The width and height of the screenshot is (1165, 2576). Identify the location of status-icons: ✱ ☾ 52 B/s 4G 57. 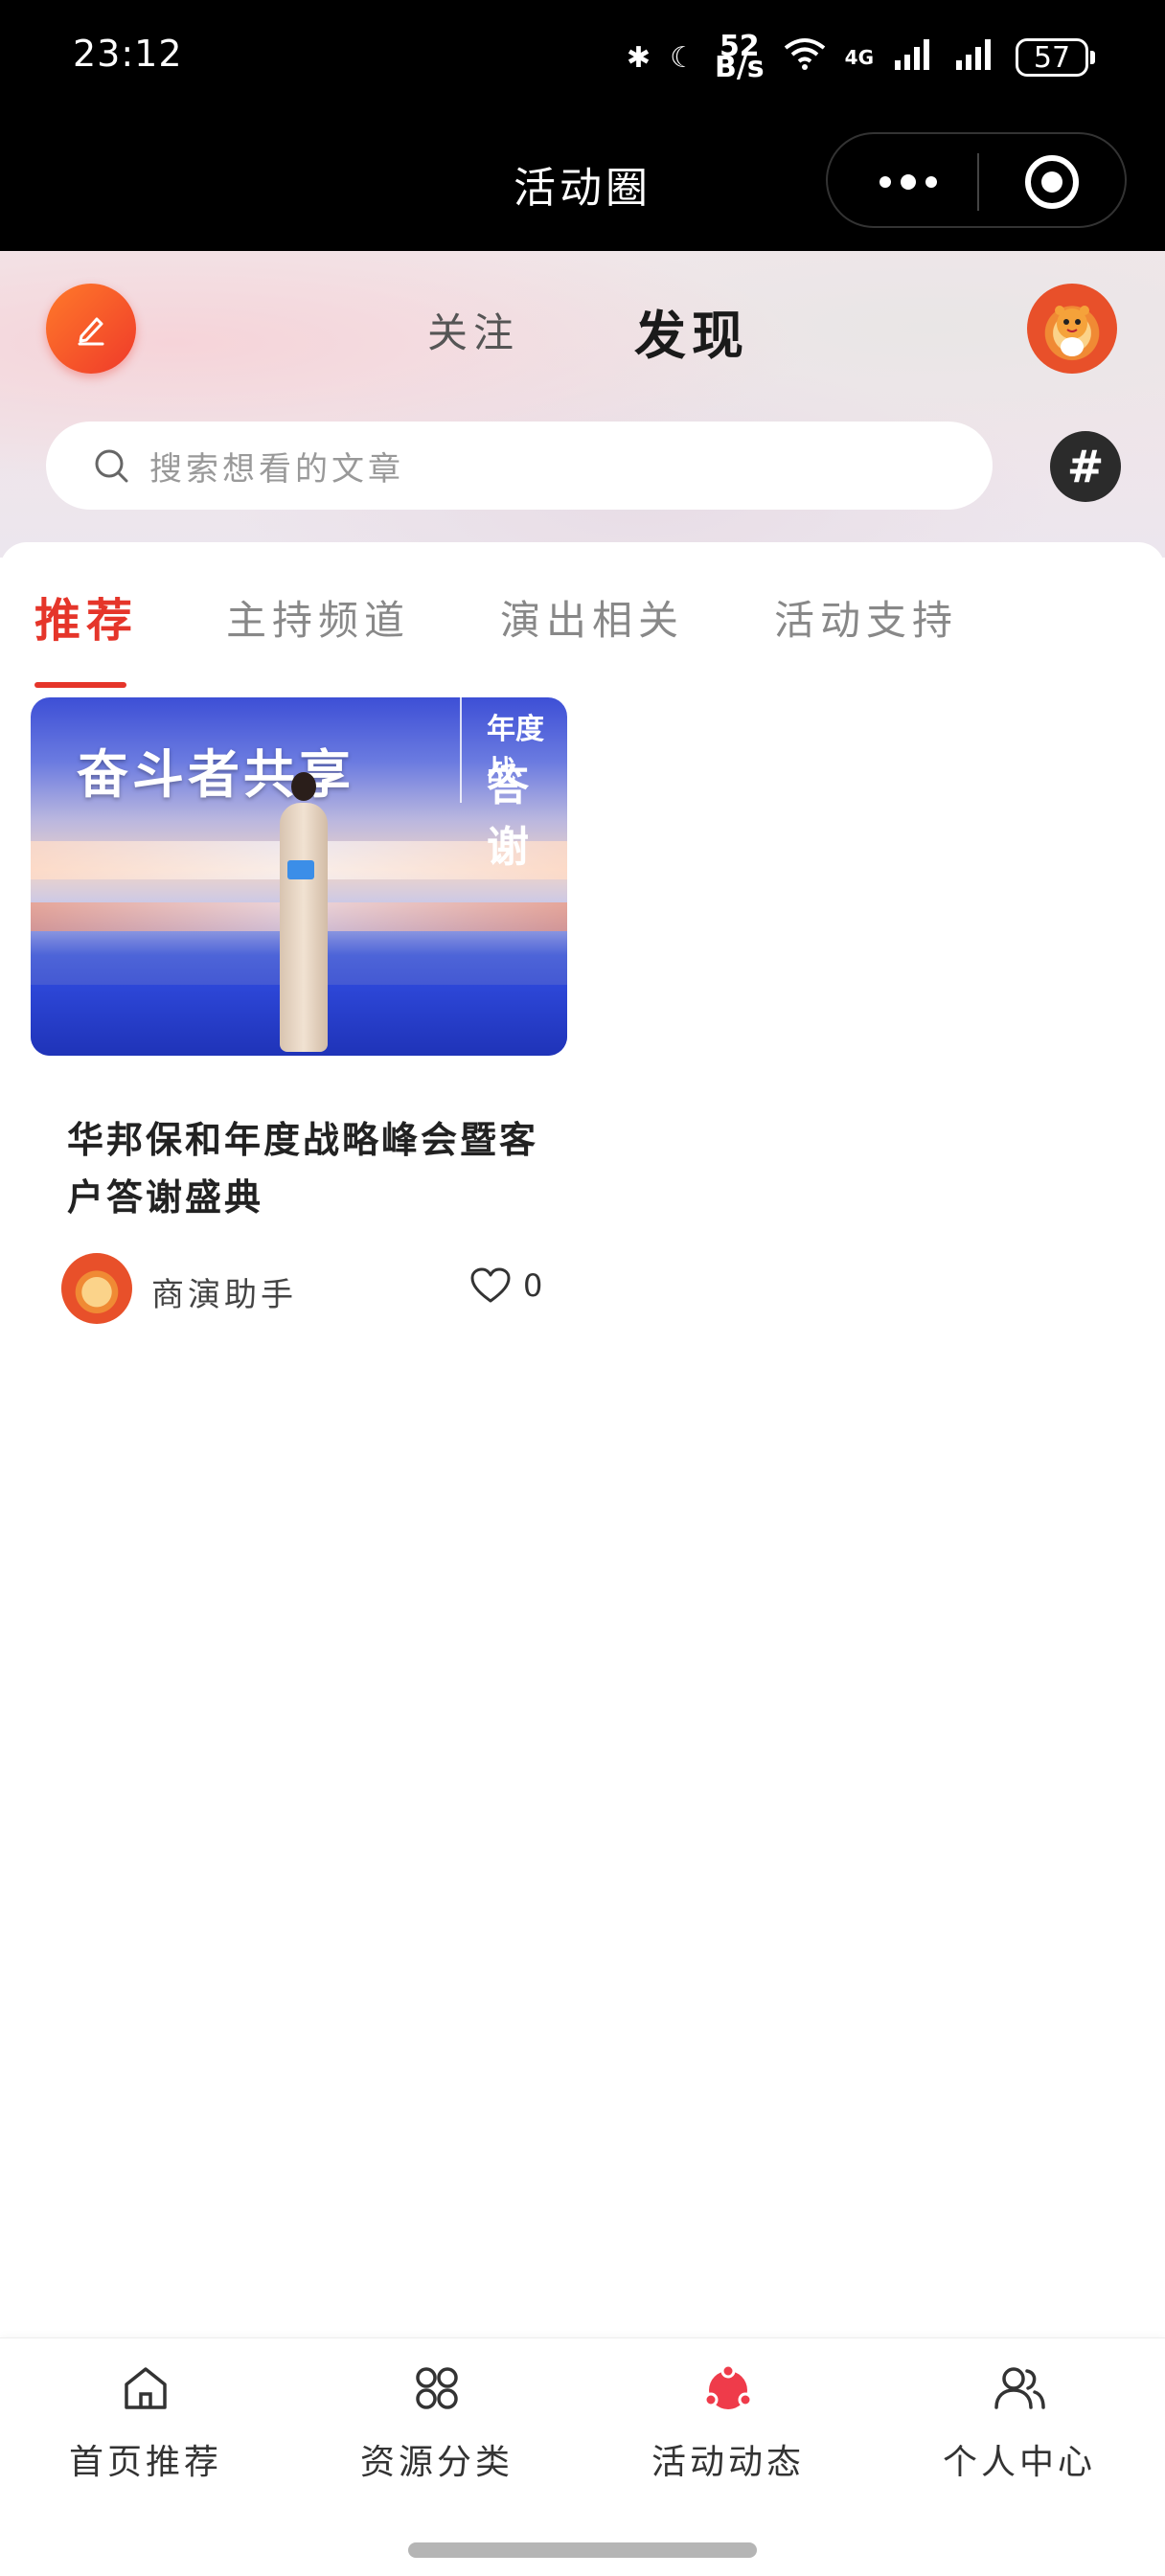
(861, 57).